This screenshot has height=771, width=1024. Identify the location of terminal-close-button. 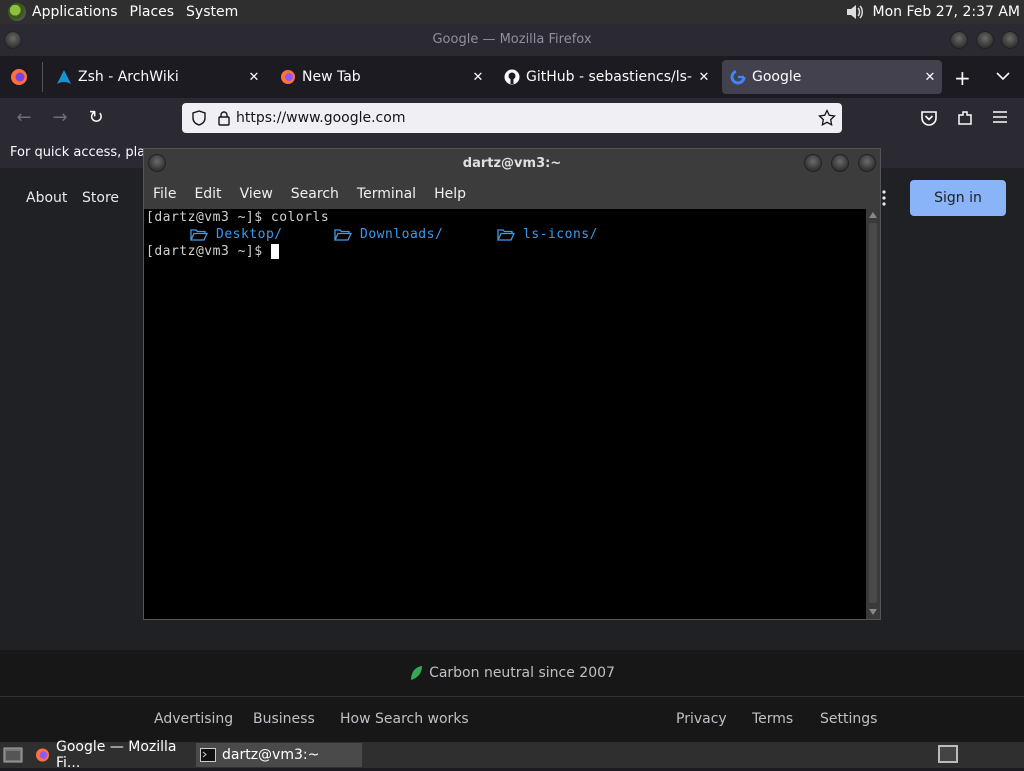
(867, 163).